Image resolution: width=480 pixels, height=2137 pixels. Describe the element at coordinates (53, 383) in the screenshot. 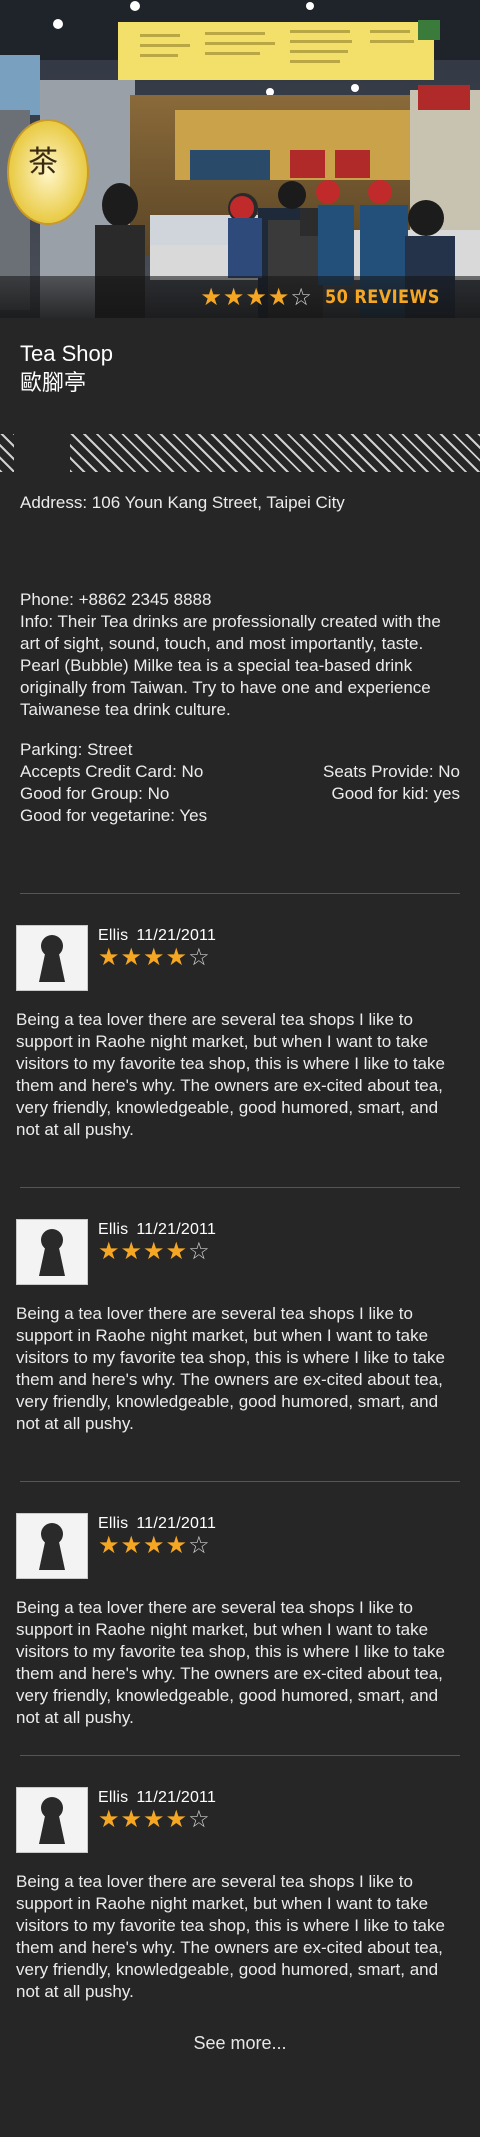

I see `shop-subtitle: 歐腳亭` at that location.